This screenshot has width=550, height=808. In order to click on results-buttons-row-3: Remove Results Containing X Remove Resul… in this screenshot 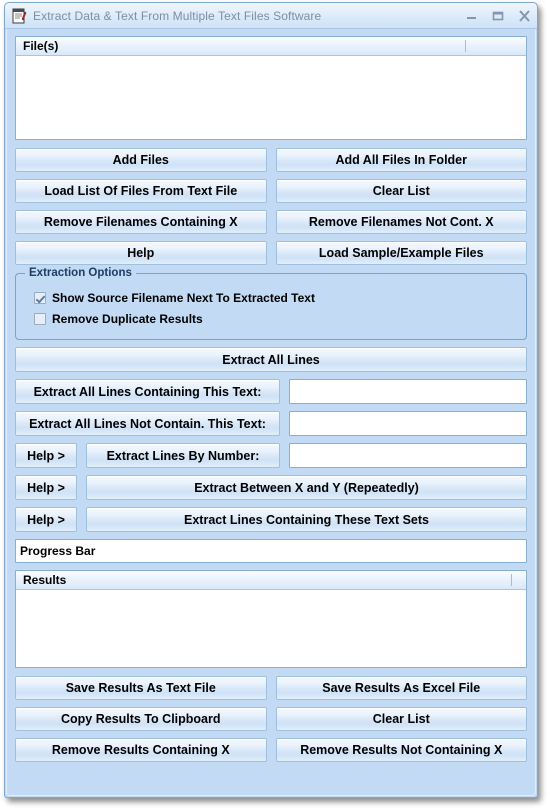, I will do `click(271, 750)`.